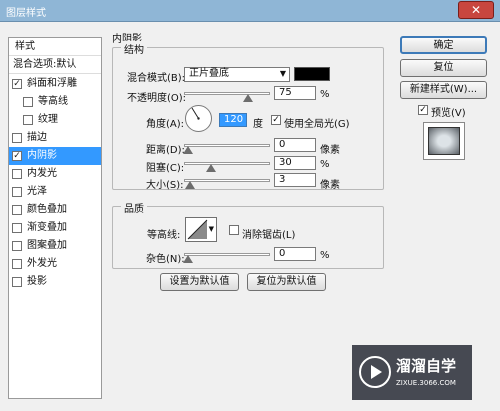  What do you see at coordinates (325, 164) in the screenshot?
I see `choke-unit: %` at bounding box center [325, 164].